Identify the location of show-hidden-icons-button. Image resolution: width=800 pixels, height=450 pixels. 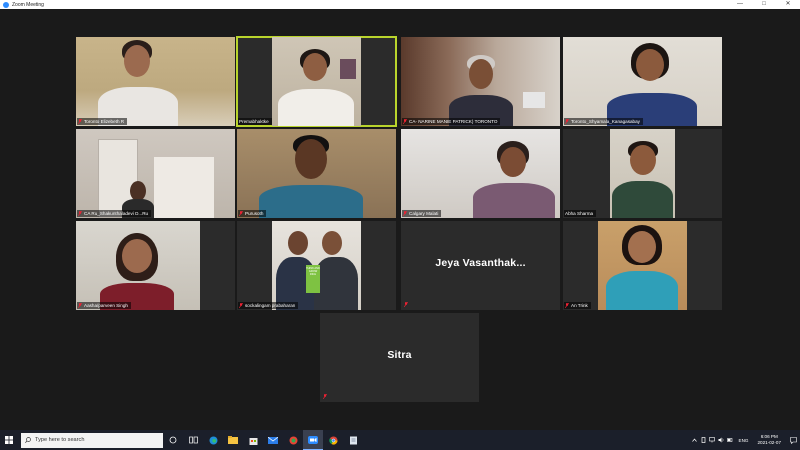
(694, 440).